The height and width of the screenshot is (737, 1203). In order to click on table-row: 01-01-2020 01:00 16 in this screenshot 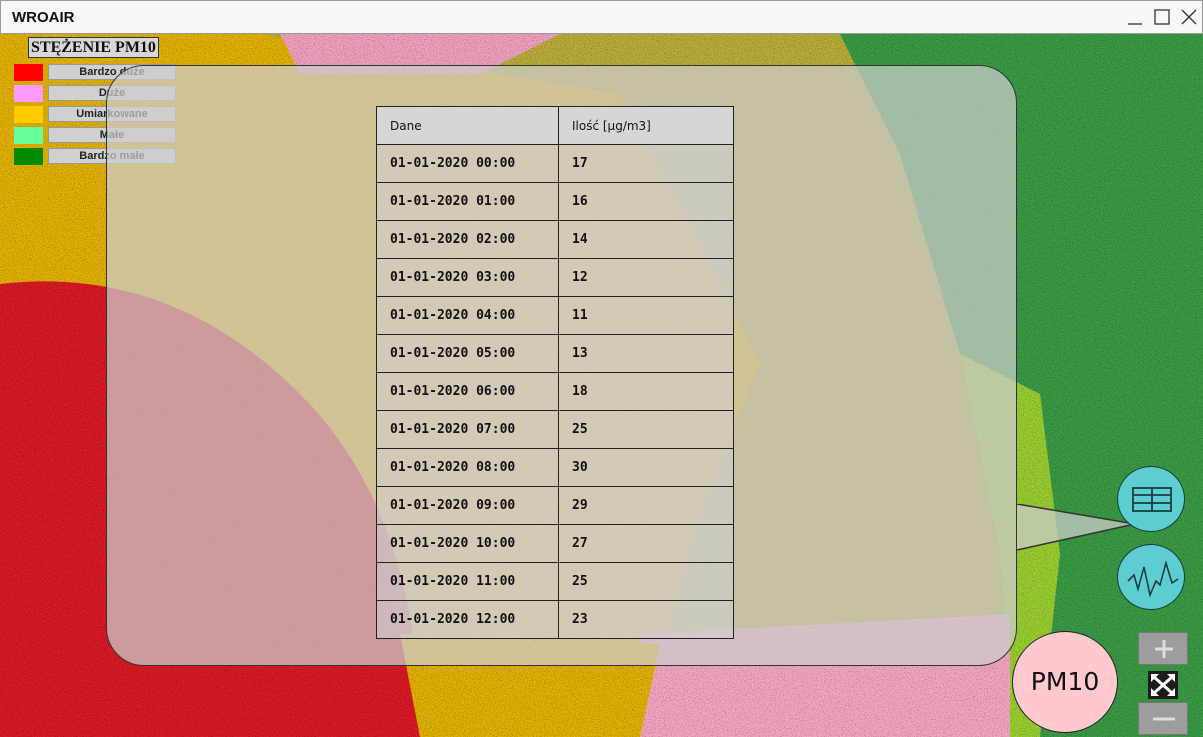, I will do `click(555, 201)`.